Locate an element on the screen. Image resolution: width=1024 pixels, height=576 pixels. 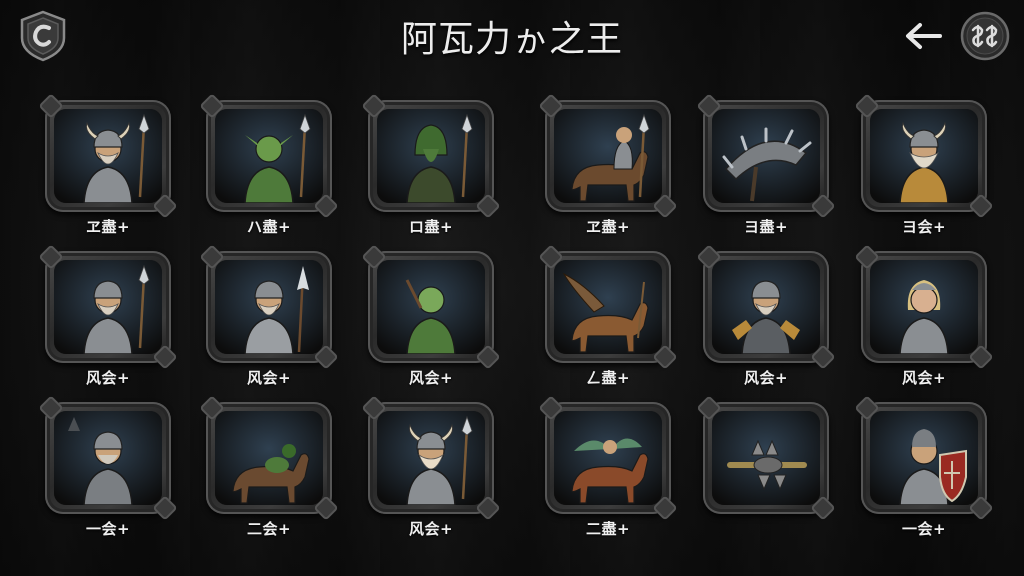
unit-card: ヨ会+ is located at coordinates (925, 173).